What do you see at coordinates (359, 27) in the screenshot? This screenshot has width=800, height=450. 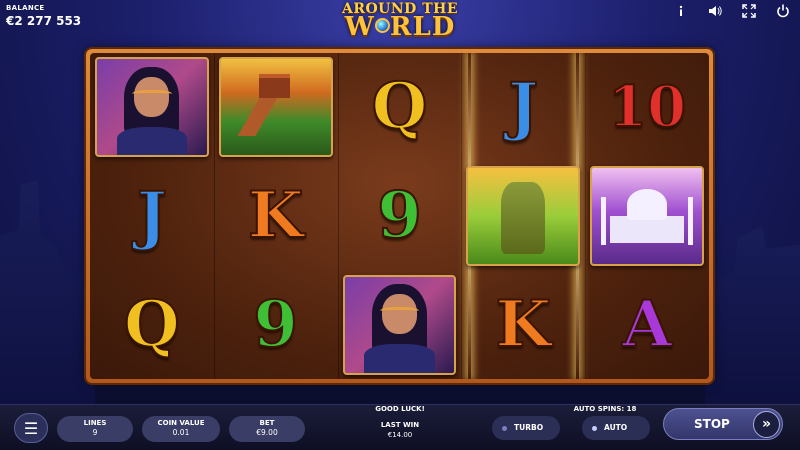 I see `logo-letter-w: W` at bounding box center [359, 27].